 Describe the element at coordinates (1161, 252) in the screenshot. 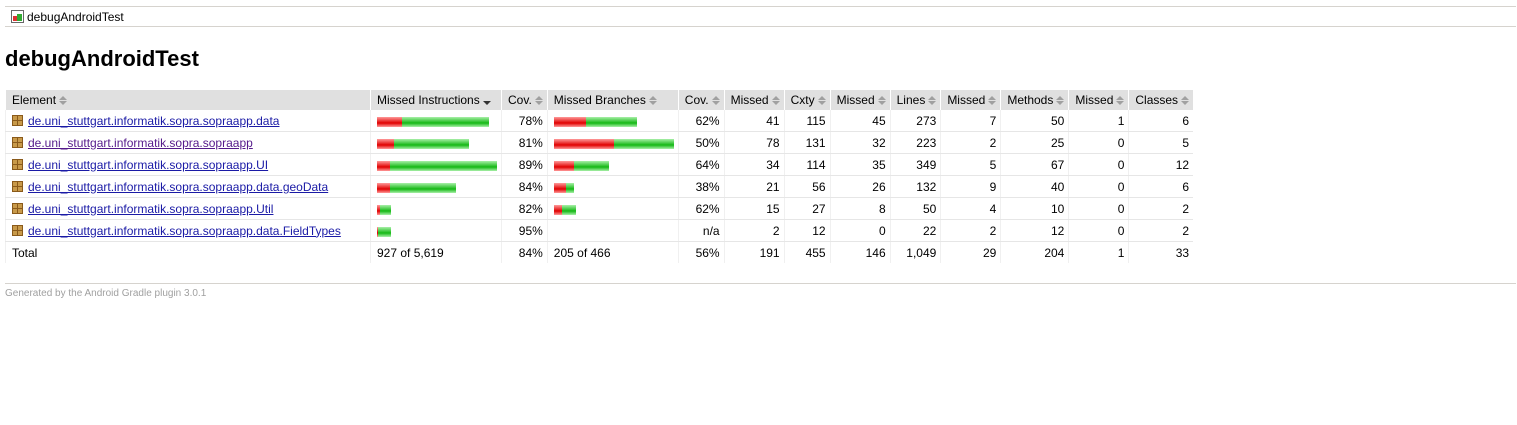

I see `total-classes: 33` at that location.